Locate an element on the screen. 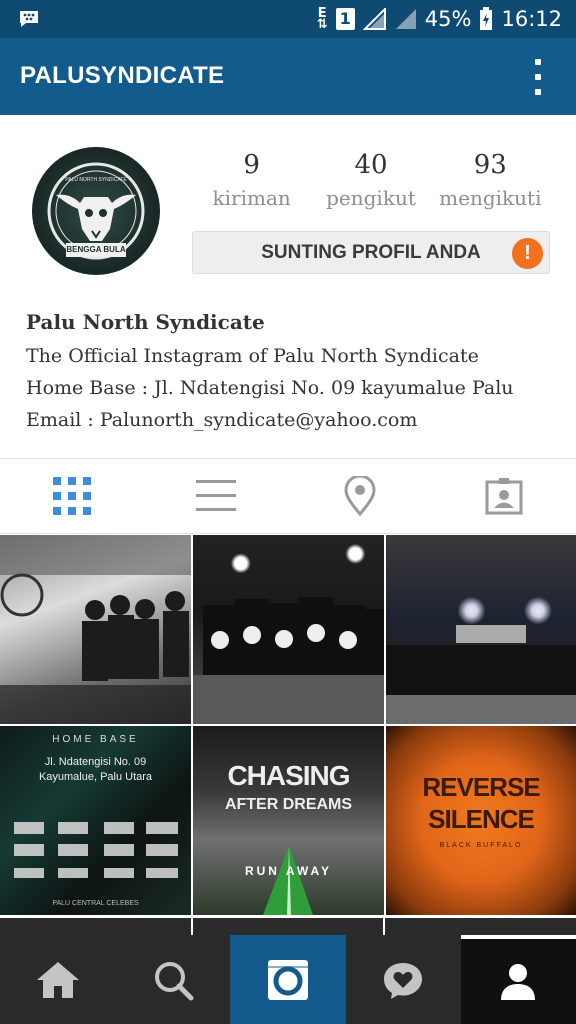 This screenshot has height=1024, width=576. posts-count: 9 kiriman is located at coordinates (251, 185).